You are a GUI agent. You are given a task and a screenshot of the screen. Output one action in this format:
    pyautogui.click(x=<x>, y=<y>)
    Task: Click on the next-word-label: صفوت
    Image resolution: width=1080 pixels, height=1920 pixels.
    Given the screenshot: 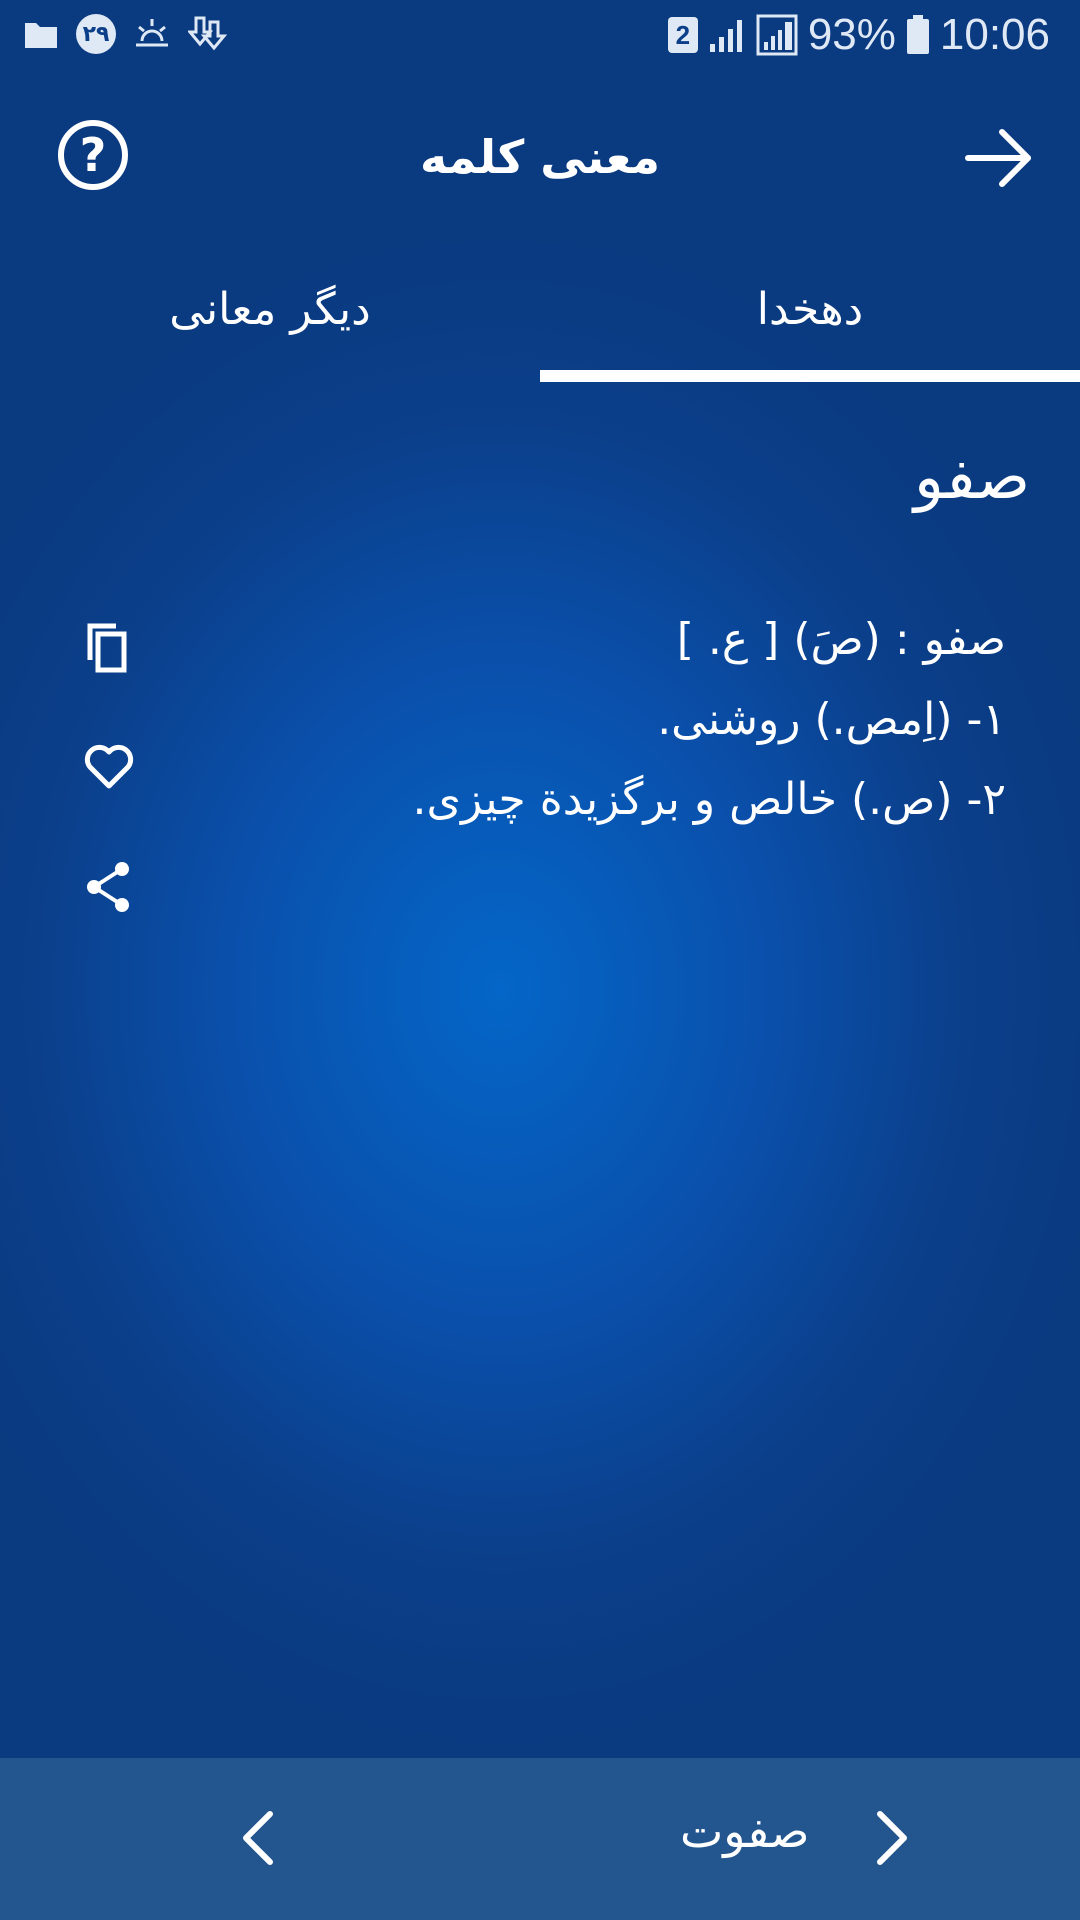 What is the action you would take?
    pyautogui.click(x=744, y=1831)
    